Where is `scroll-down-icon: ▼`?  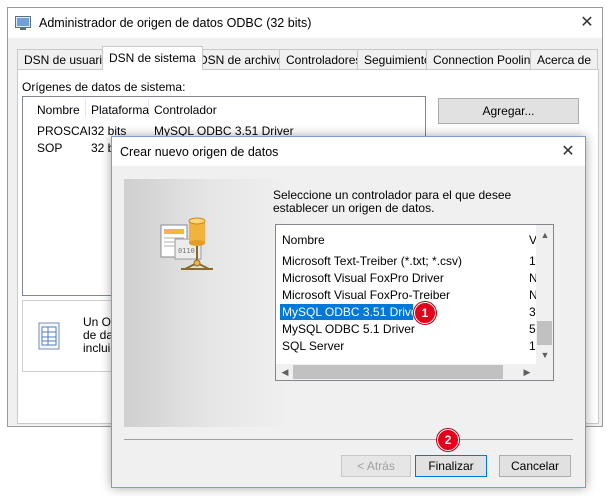 scroll-down-icon: ▼ is located at coordinates (545, 355).